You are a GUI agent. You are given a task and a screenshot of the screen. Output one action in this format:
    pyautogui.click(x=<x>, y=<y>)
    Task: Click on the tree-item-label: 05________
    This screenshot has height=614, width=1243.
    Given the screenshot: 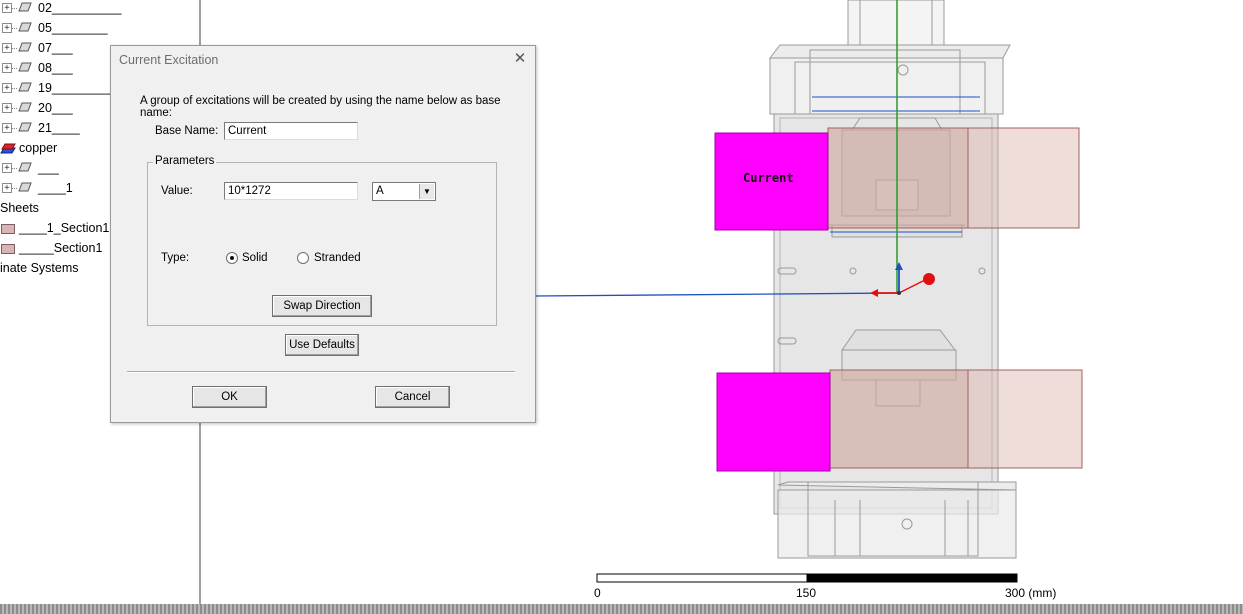 What is the action you would take?
    pyautogui.click(x=73, y=28)
    